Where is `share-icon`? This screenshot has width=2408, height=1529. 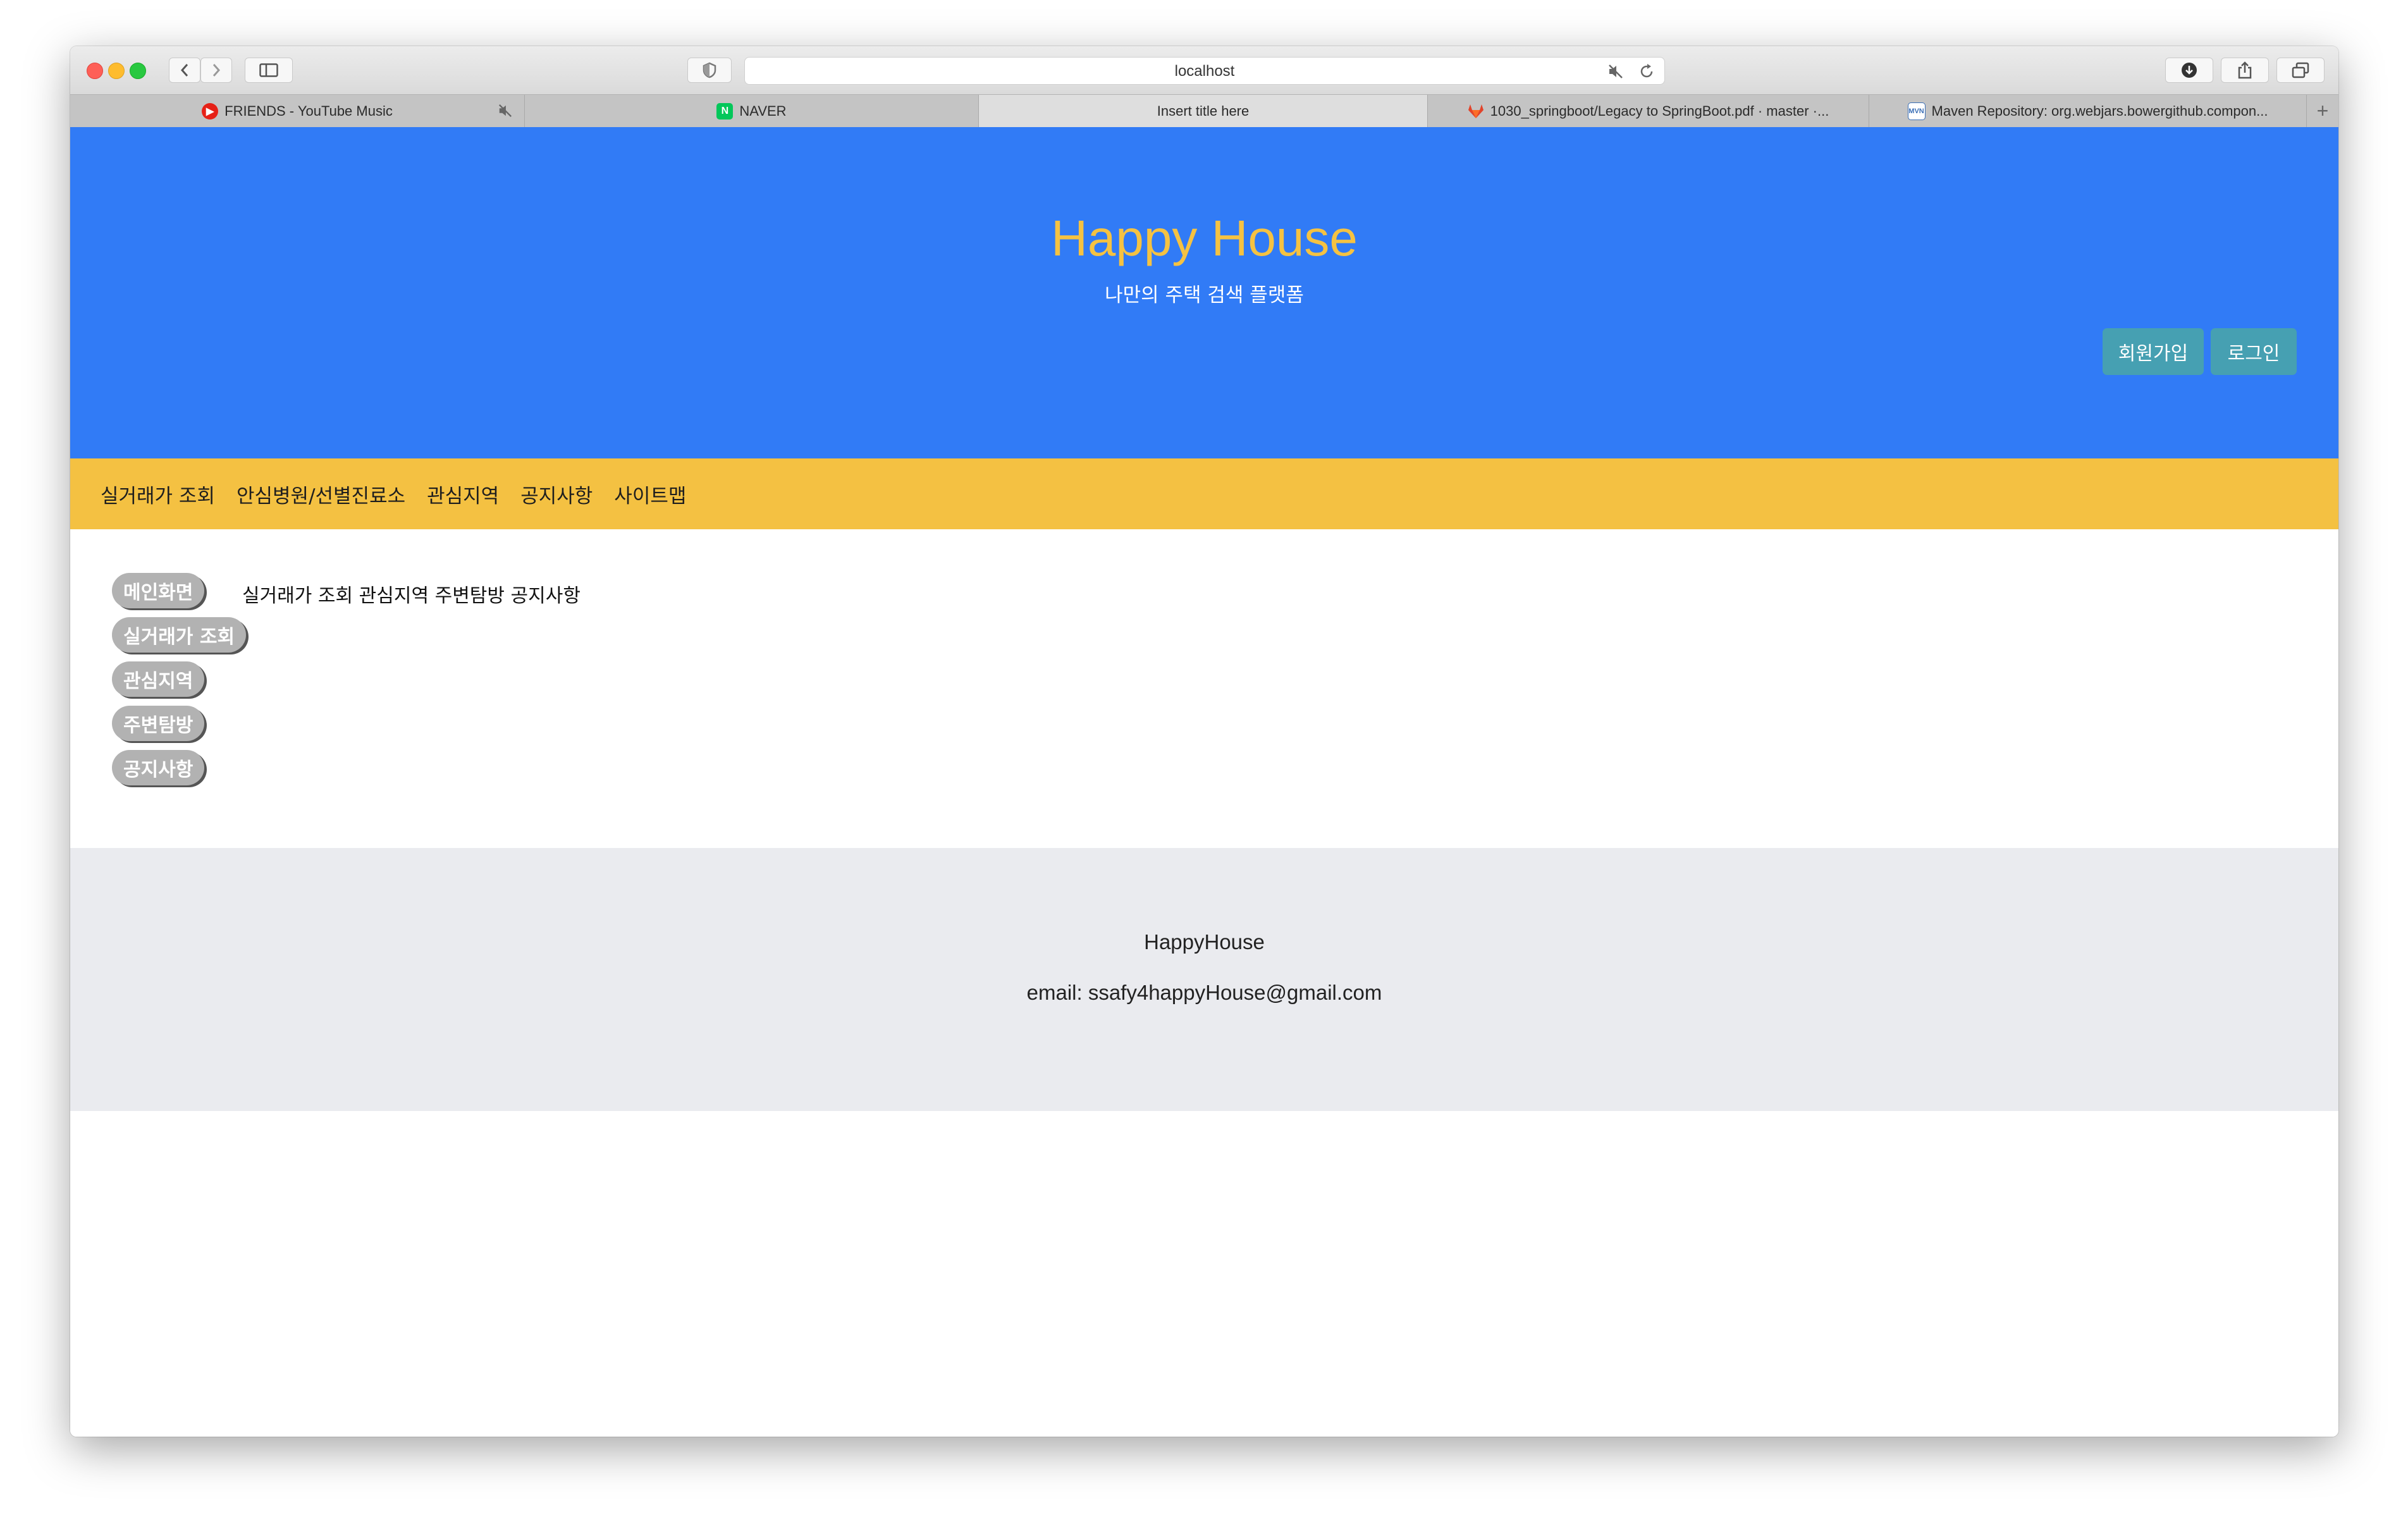 share-icon is located at coordinates (2245, 70).